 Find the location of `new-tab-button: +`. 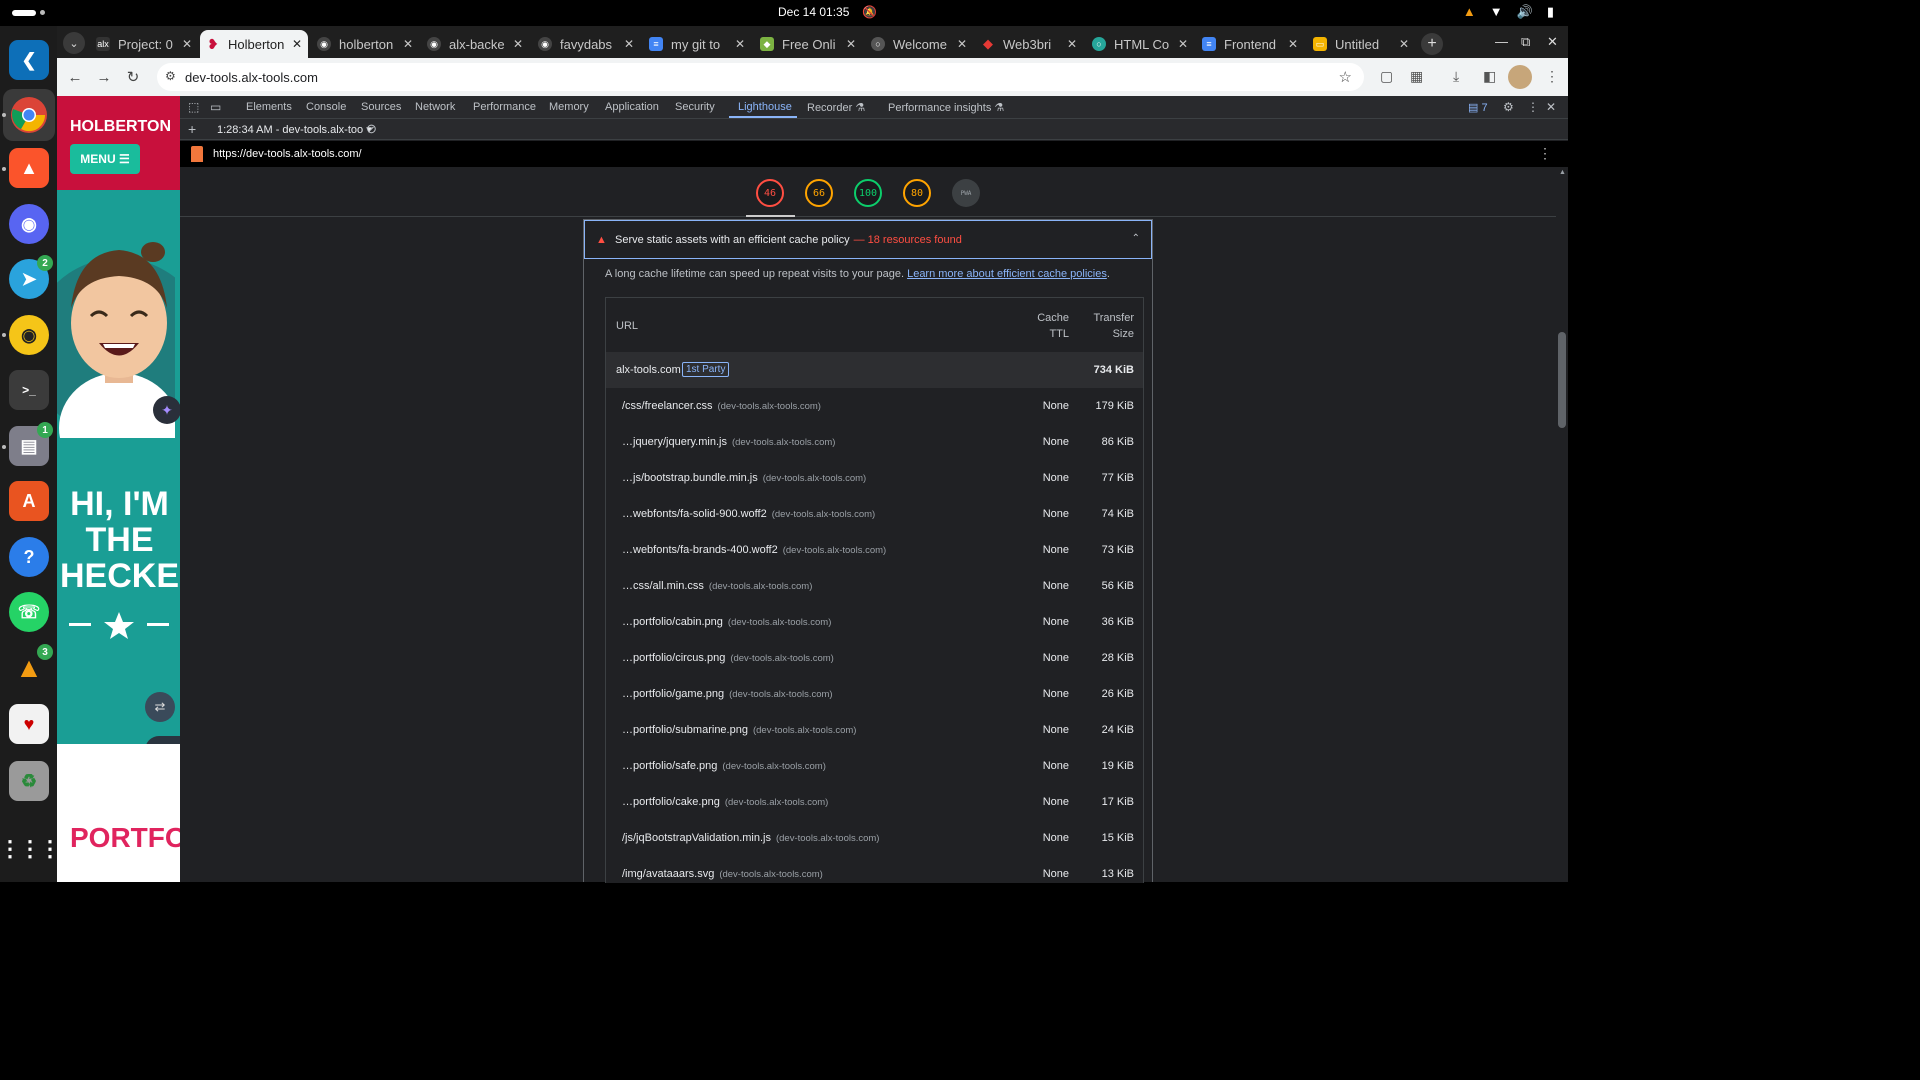

new-tab-button: + is located at coordinates (1432, 44).